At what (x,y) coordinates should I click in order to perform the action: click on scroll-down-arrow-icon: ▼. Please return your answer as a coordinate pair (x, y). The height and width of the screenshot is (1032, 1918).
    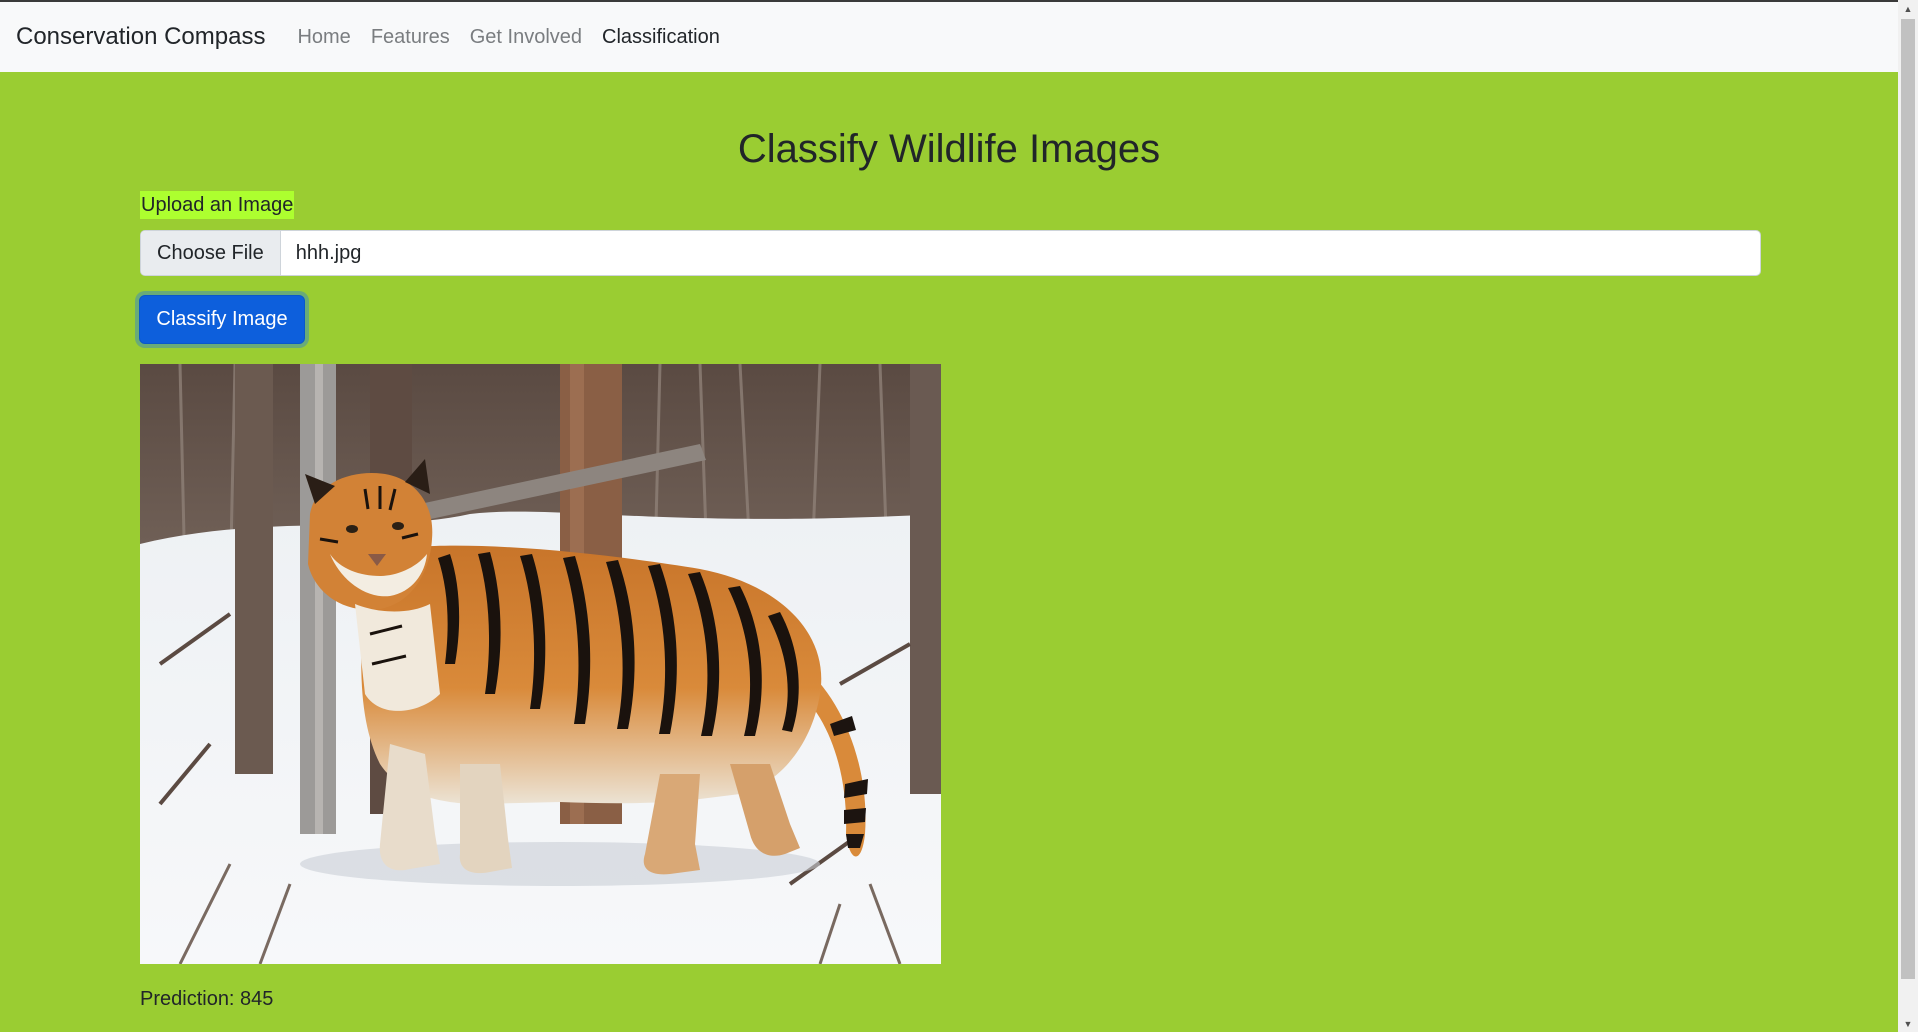
    Looking at the image, I should click on (1908, 1023).